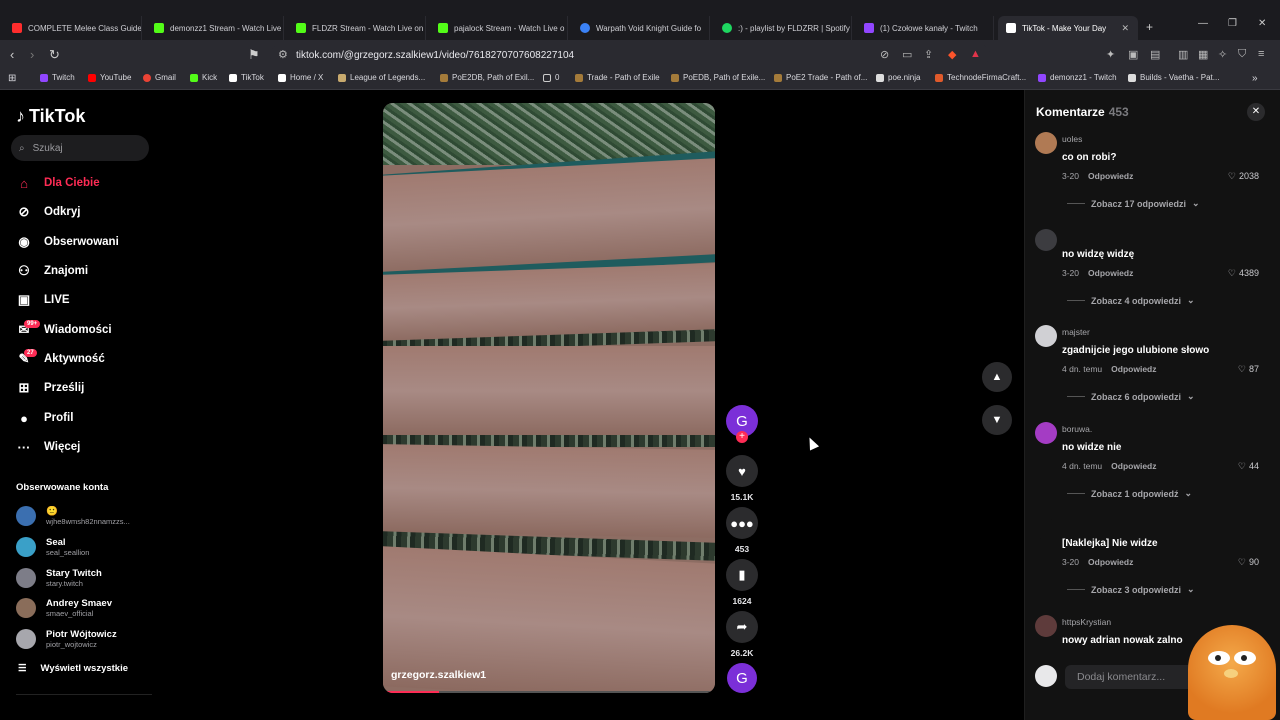  What do you see at coordinates (1255, 78) in the screenshot?
I see `more-bookmarks-icon: »` at bounding box center [1255, 78].